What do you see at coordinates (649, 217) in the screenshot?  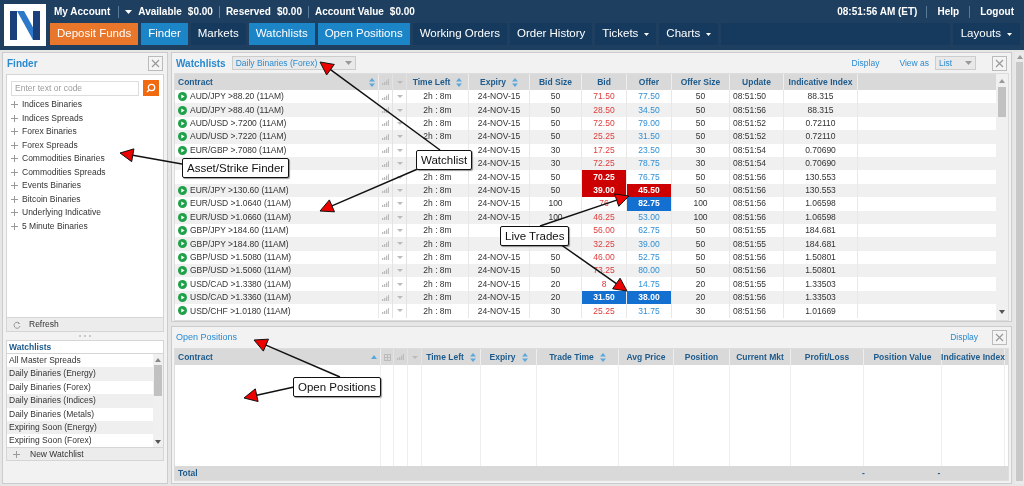 I see `price-cell: 53.00` at bounding box center [649, 217].